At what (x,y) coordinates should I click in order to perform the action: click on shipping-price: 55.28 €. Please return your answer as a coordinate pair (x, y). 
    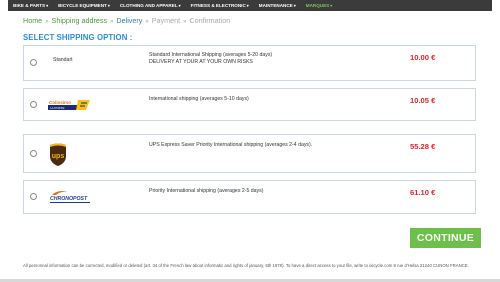
    Looking at the image, I should click on (423, 146).